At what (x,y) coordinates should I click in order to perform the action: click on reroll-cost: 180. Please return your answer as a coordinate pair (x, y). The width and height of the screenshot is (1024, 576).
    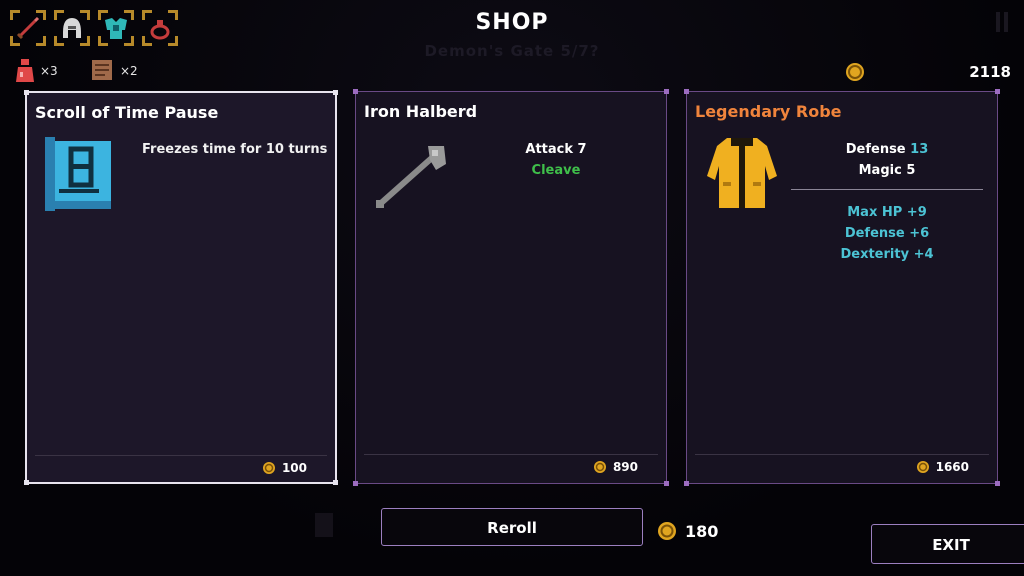
    Looking at the image, I should click on (687, 531).